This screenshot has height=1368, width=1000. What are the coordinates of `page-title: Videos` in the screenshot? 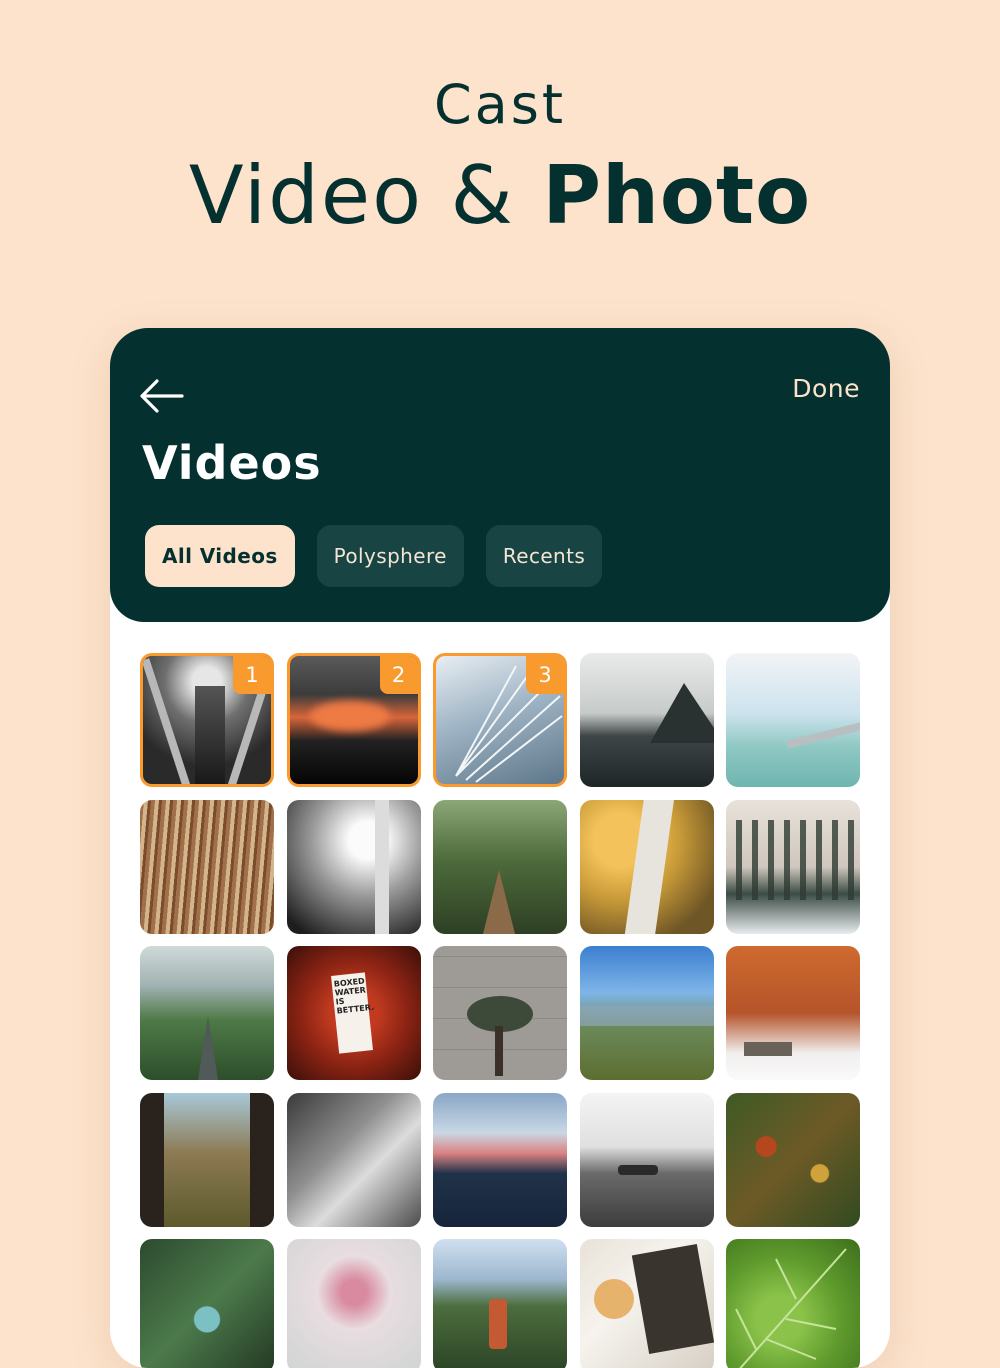 It's located at (232, 463).